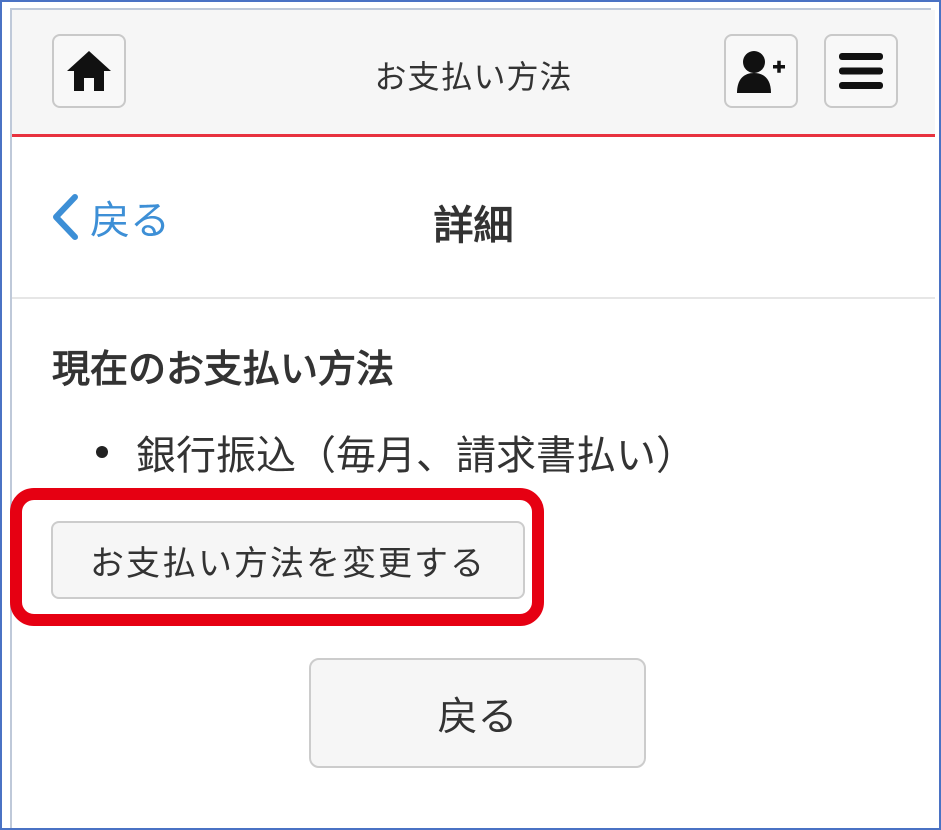  I want to click on back-button: 戻る, so click(477, 713).